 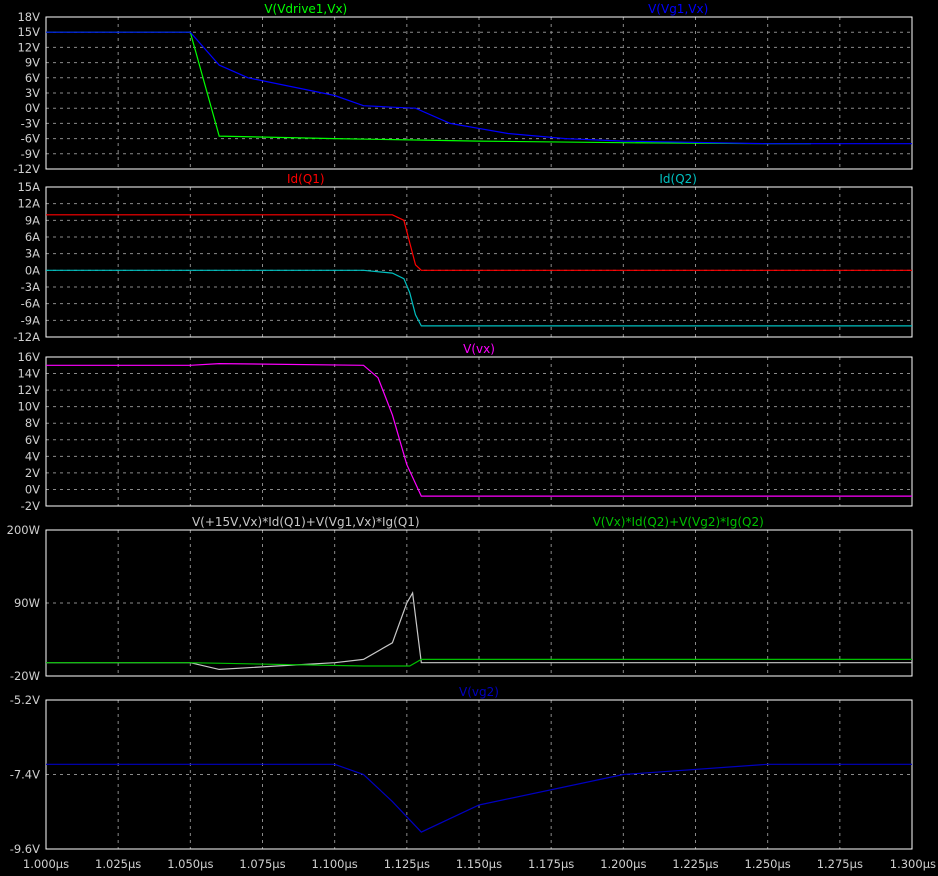 What do you see at coordinates (27, 603) in the screenshot?
I see `y-tick-label: 90W` at bounding box center [27, 603].